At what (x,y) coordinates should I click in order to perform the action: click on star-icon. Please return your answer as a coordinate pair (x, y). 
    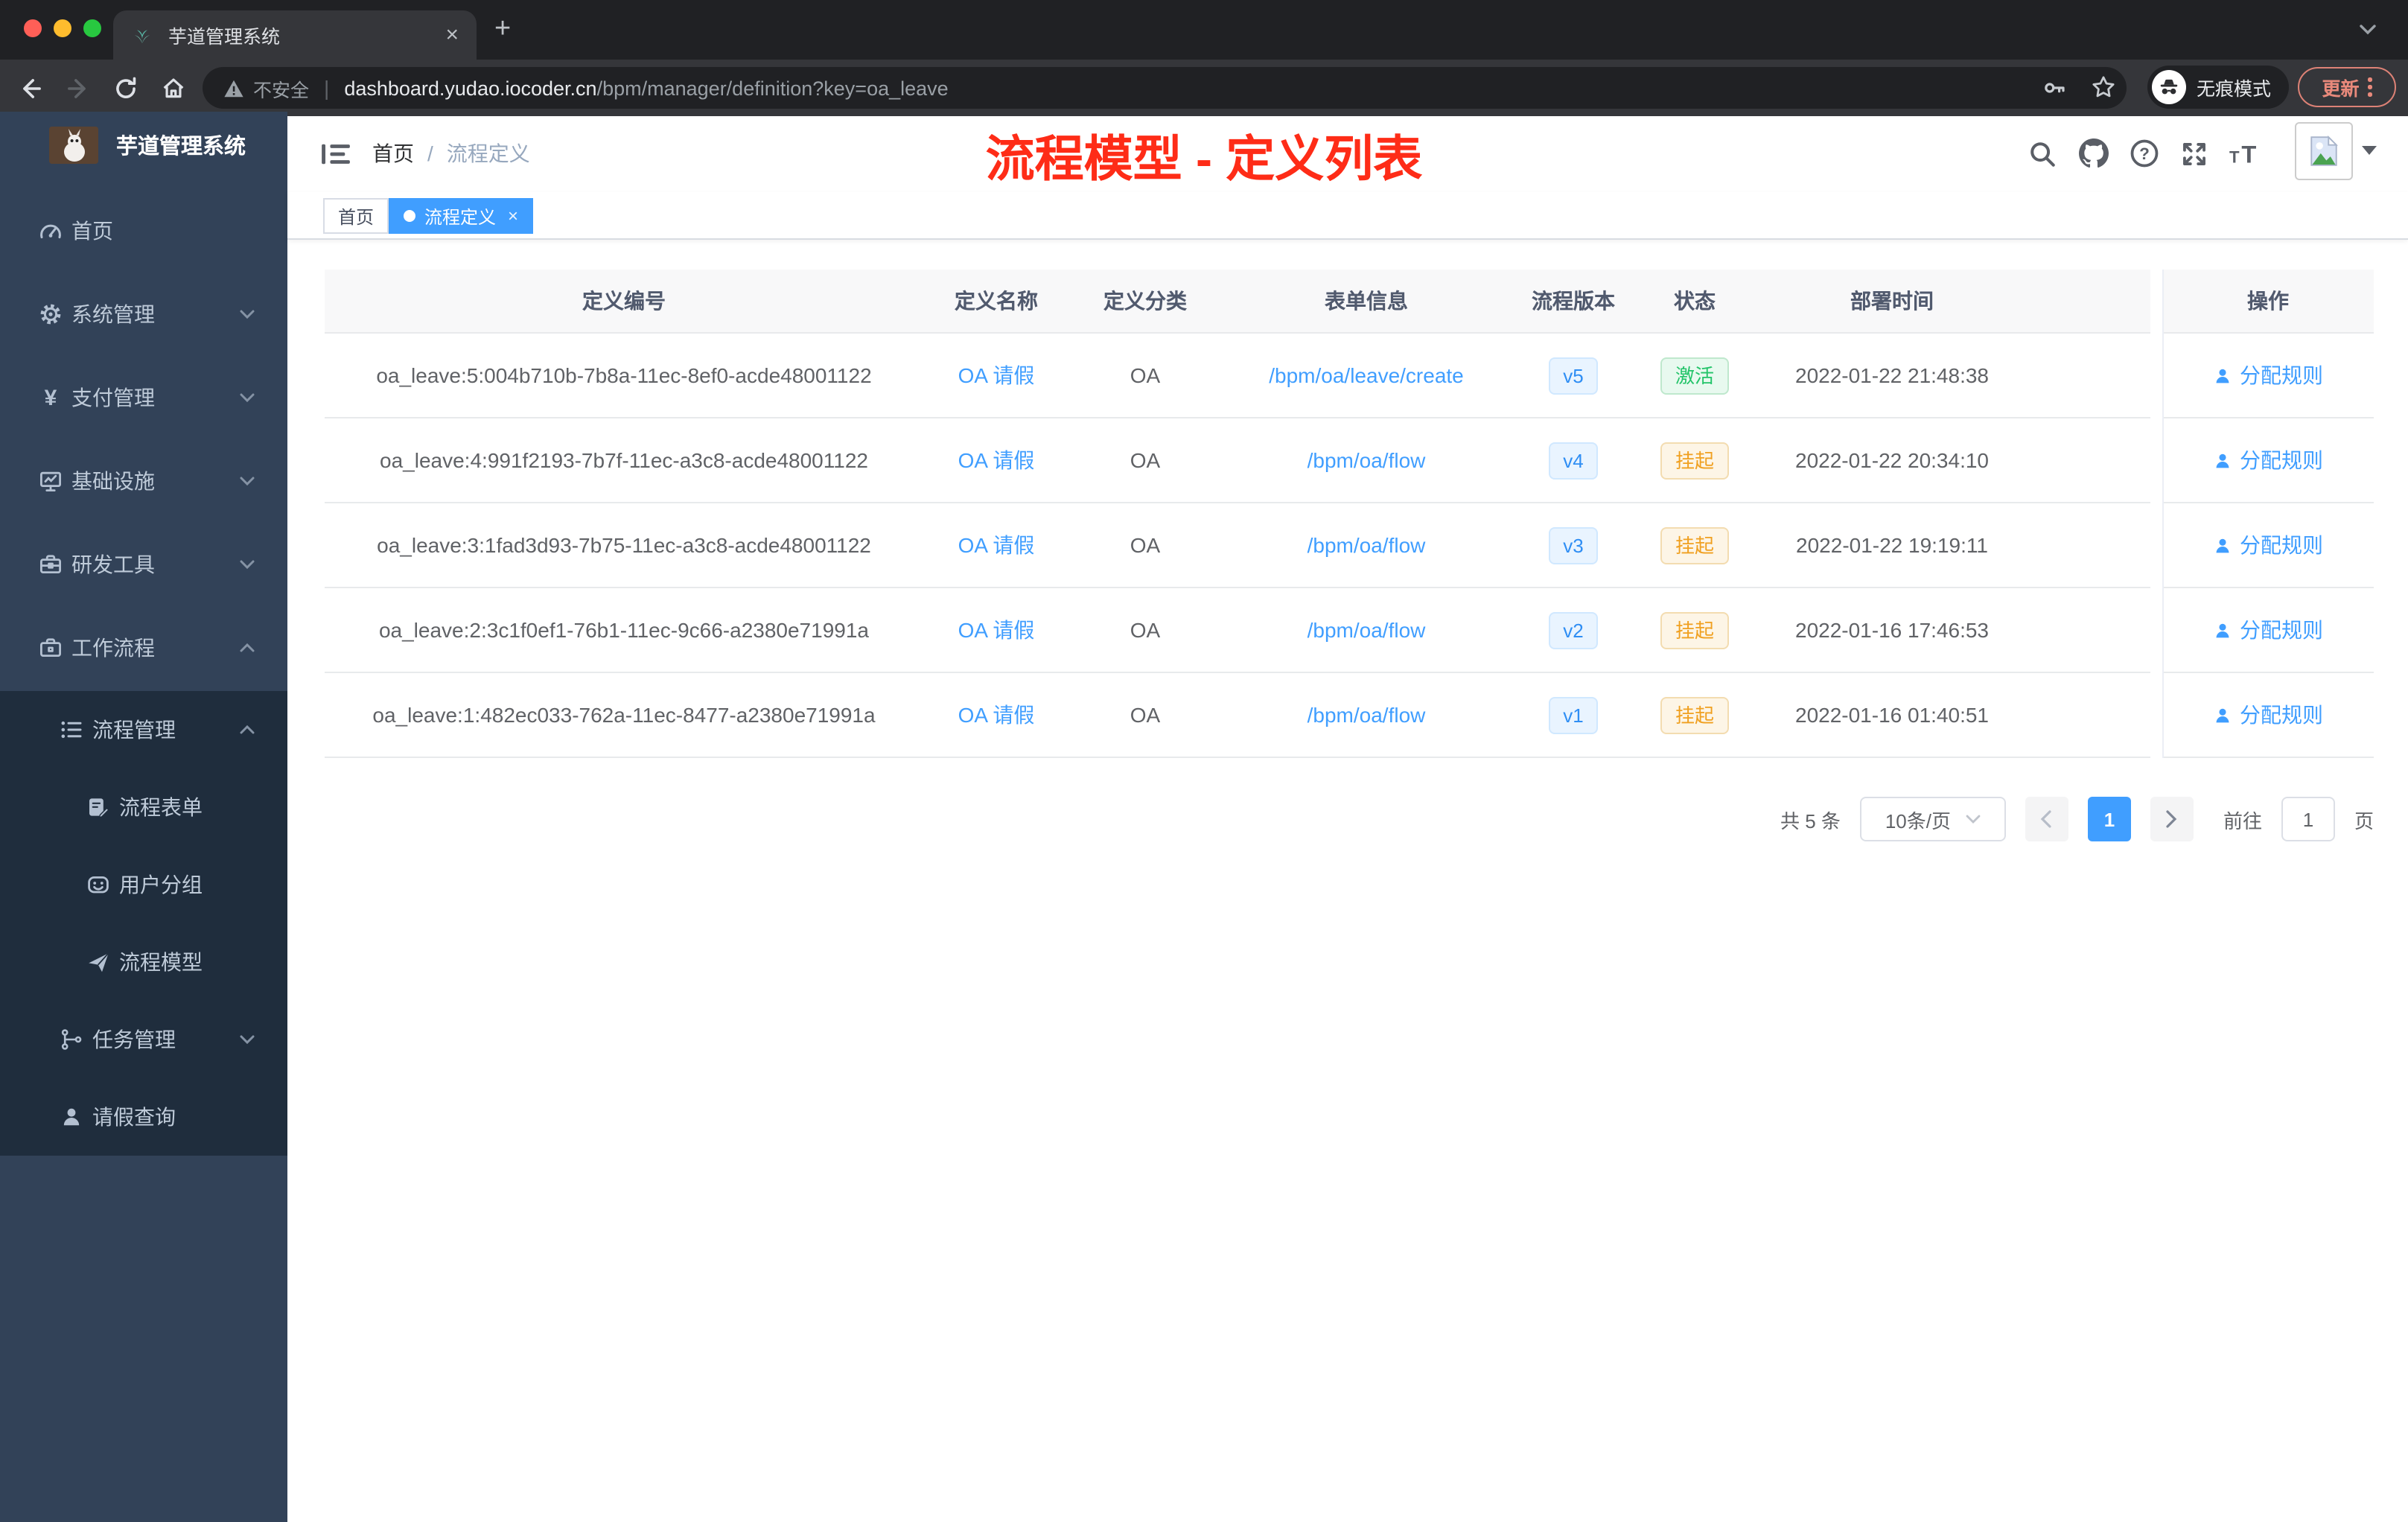
    Looking at the image, I should click on (2103, 87).